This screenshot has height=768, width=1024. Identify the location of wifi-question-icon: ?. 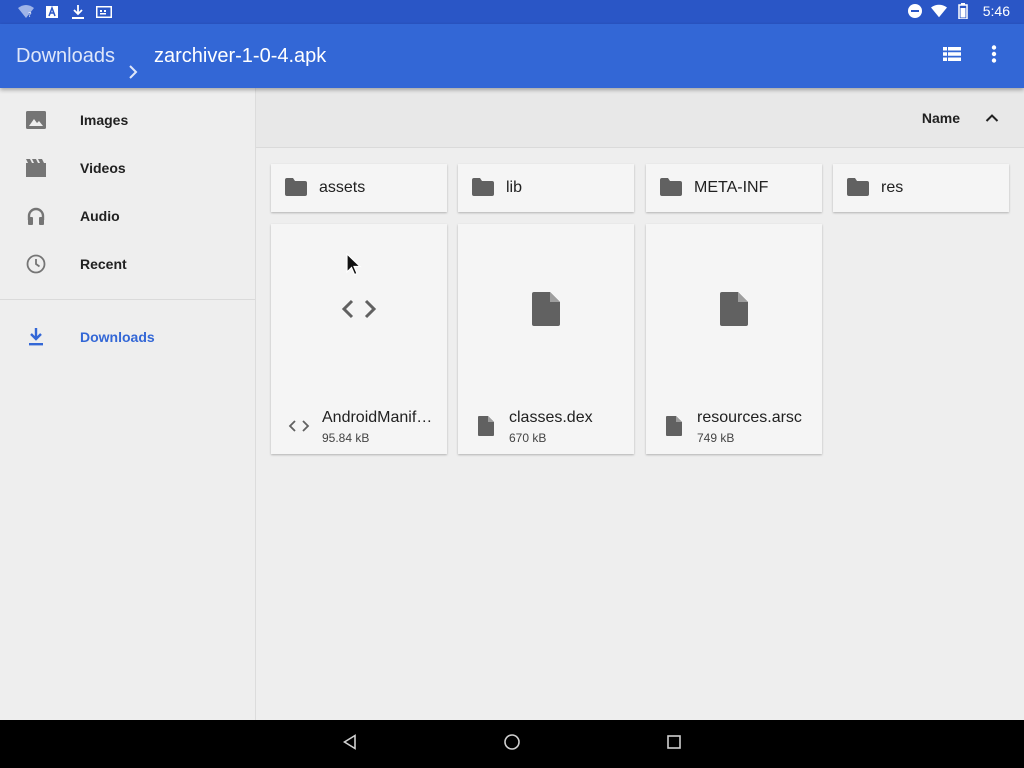
(26, 12).